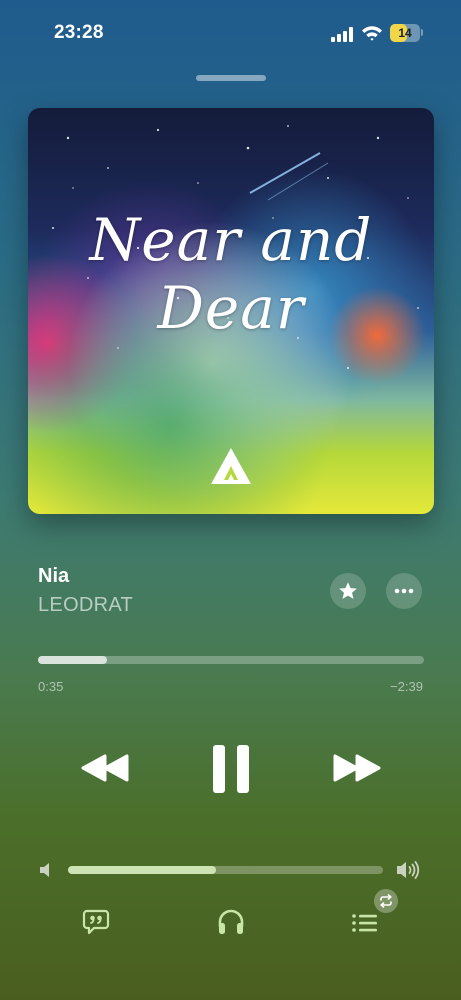  I want to click on battery-indicator: 14, so click(405, 33).